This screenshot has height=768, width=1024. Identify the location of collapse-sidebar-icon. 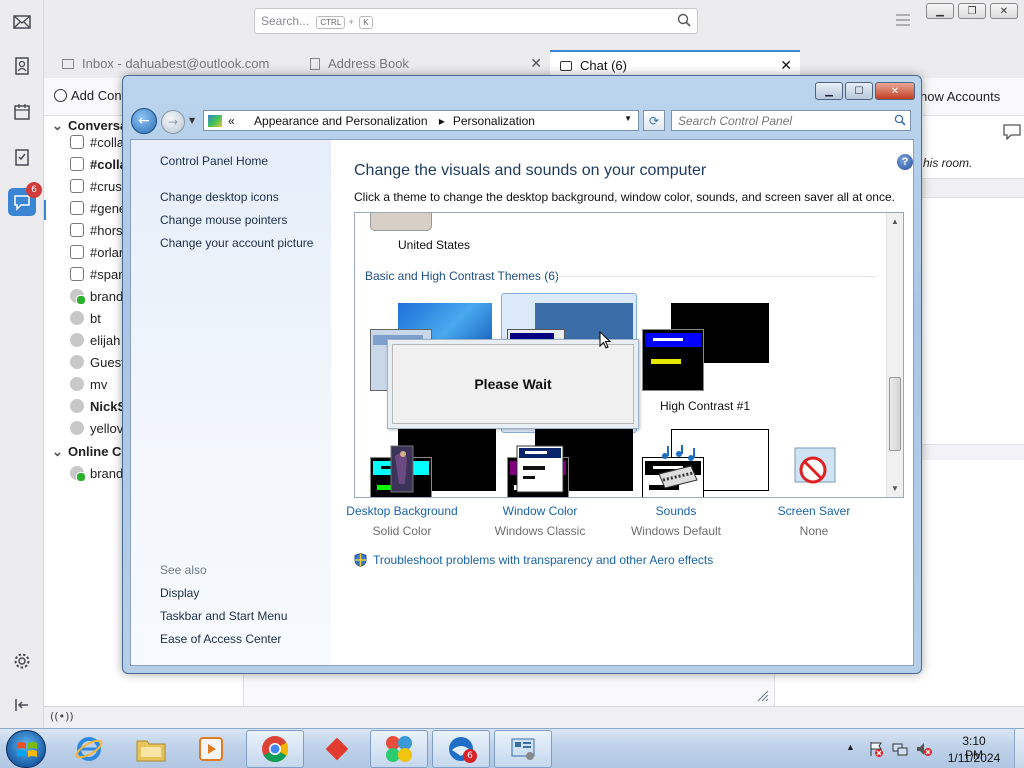
(22, 705).